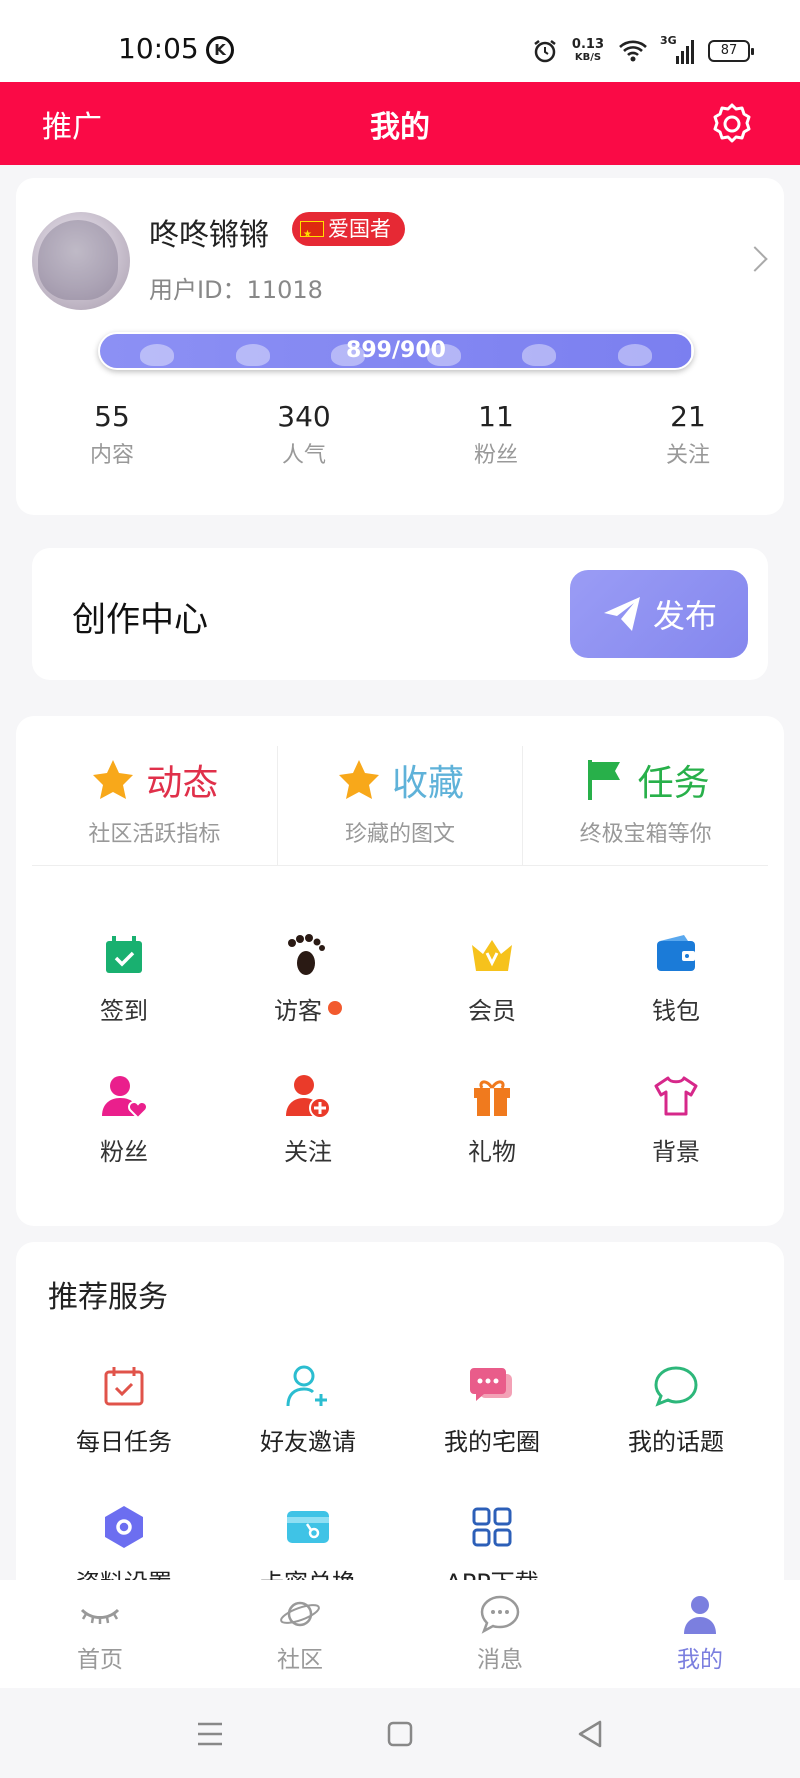 This screenshot has height=1778, width=800. Describe the element at coordinates (400, 41) in the screenshot. I see `status-bar: 10:05 K 0.13 KB/S 3G 87` at that location.